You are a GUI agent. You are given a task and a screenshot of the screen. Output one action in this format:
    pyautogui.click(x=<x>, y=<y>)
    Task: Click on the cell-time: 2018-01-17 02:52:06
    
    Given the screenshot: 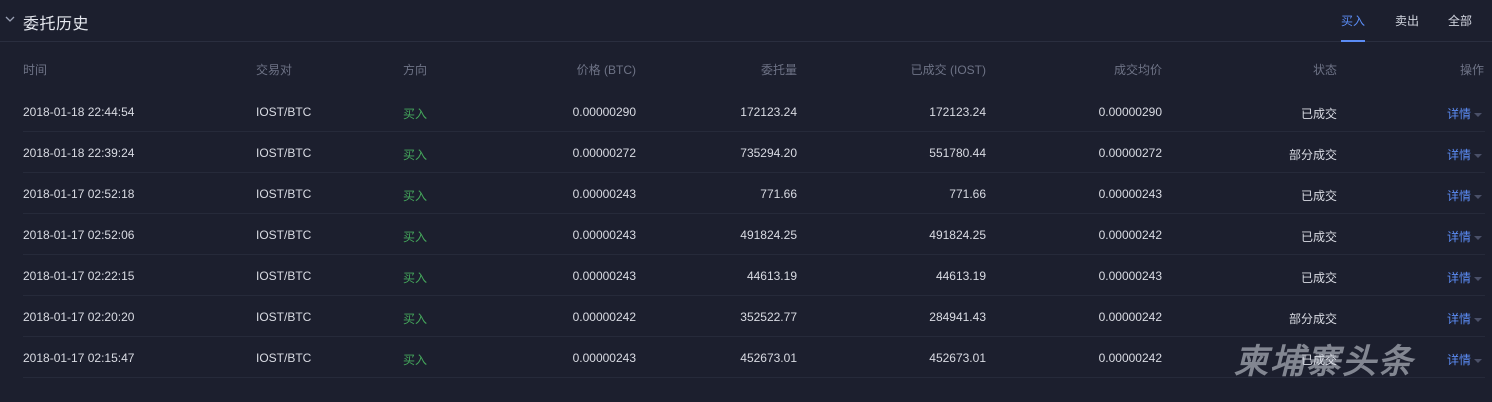 What is the action you would take?
    pyautogui.click(x=79, y=235)
    